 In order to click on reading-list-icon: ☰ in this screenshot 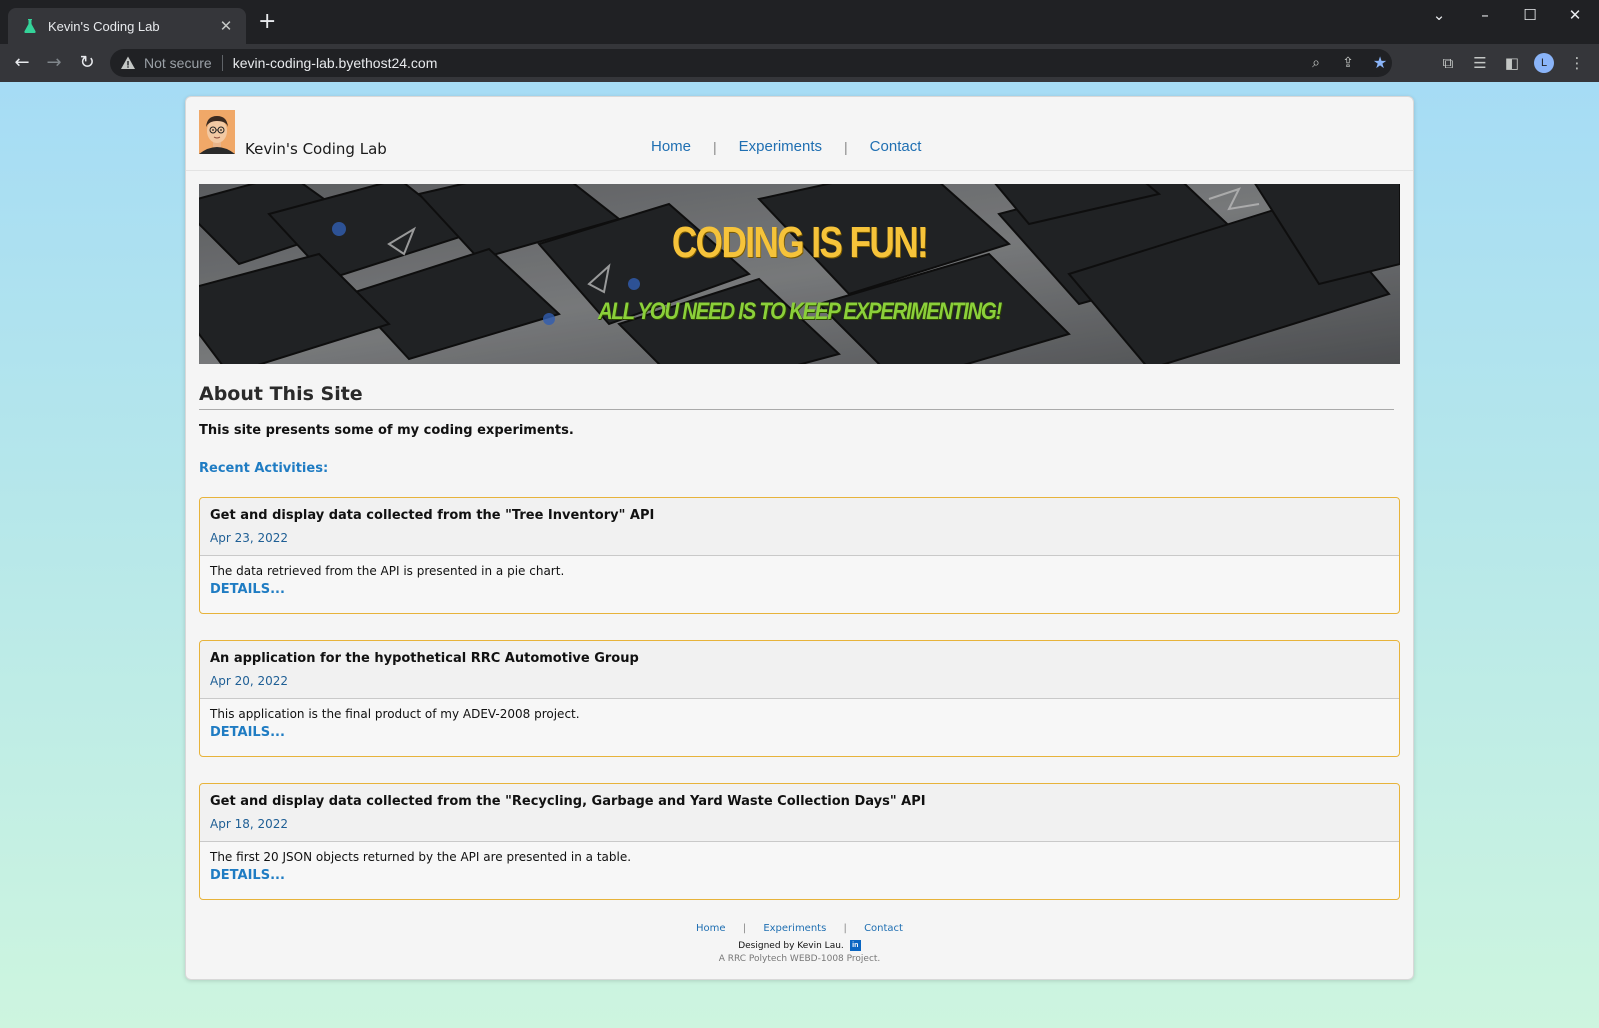, I will do `click(1480, 63)`.